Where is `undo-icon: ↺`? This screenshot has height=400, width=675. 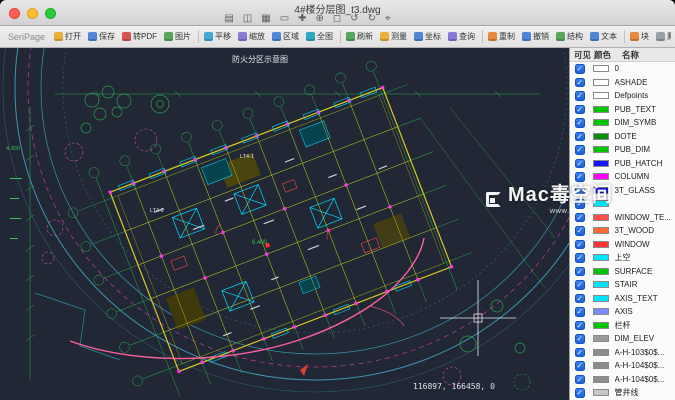
undo-icon: ↺ is located at coordinates (354, 18).